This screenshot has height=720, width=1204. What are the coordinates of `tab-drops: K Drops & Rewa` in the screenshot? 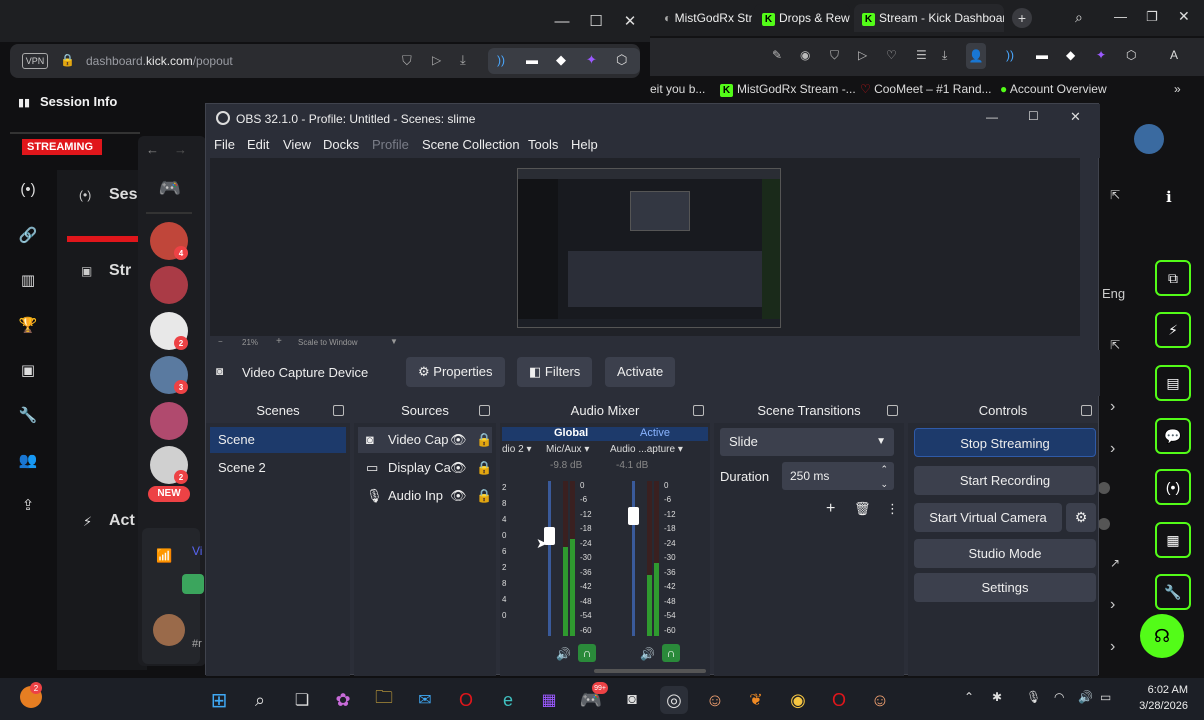 It's located at (802, 18).